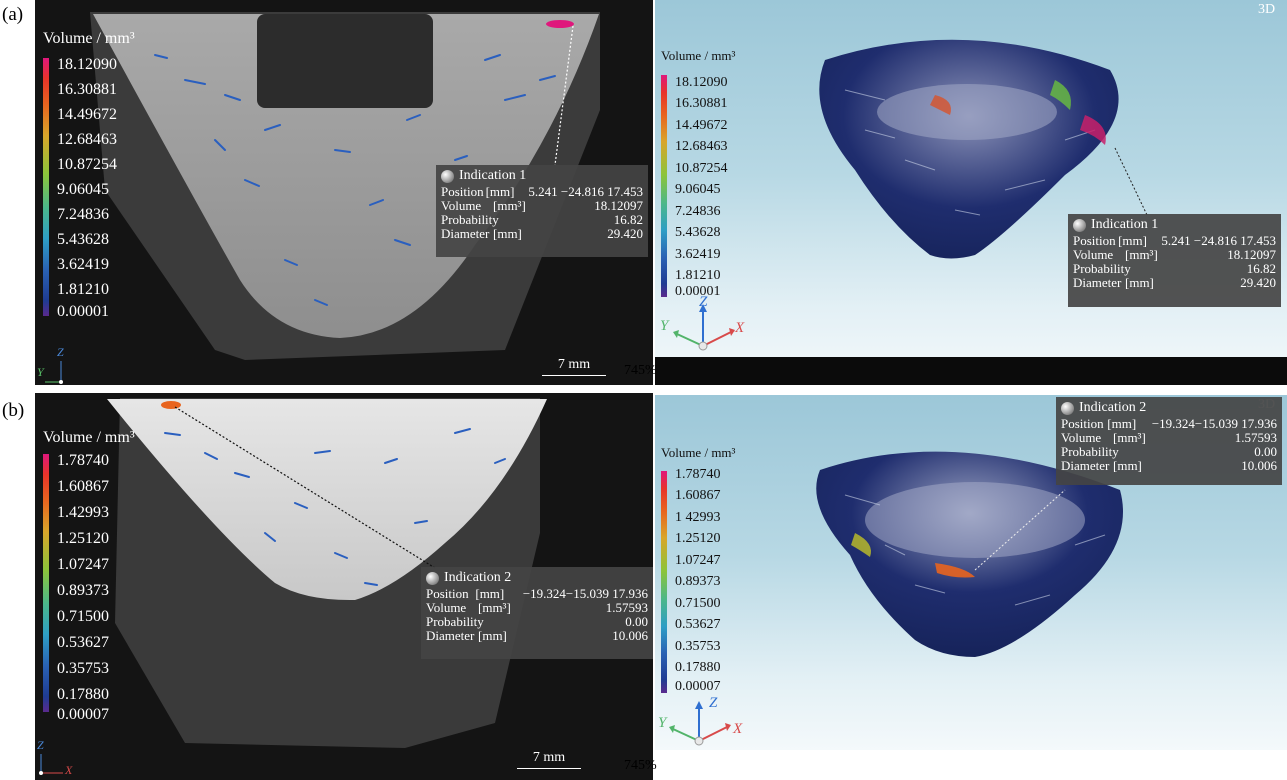 The height and width of the screenshot is (780, 1287). What do you see at coordinates (83, 538) in the screenshot?
I see `legend-value: 1.25120` at bounding box center [83, 538].